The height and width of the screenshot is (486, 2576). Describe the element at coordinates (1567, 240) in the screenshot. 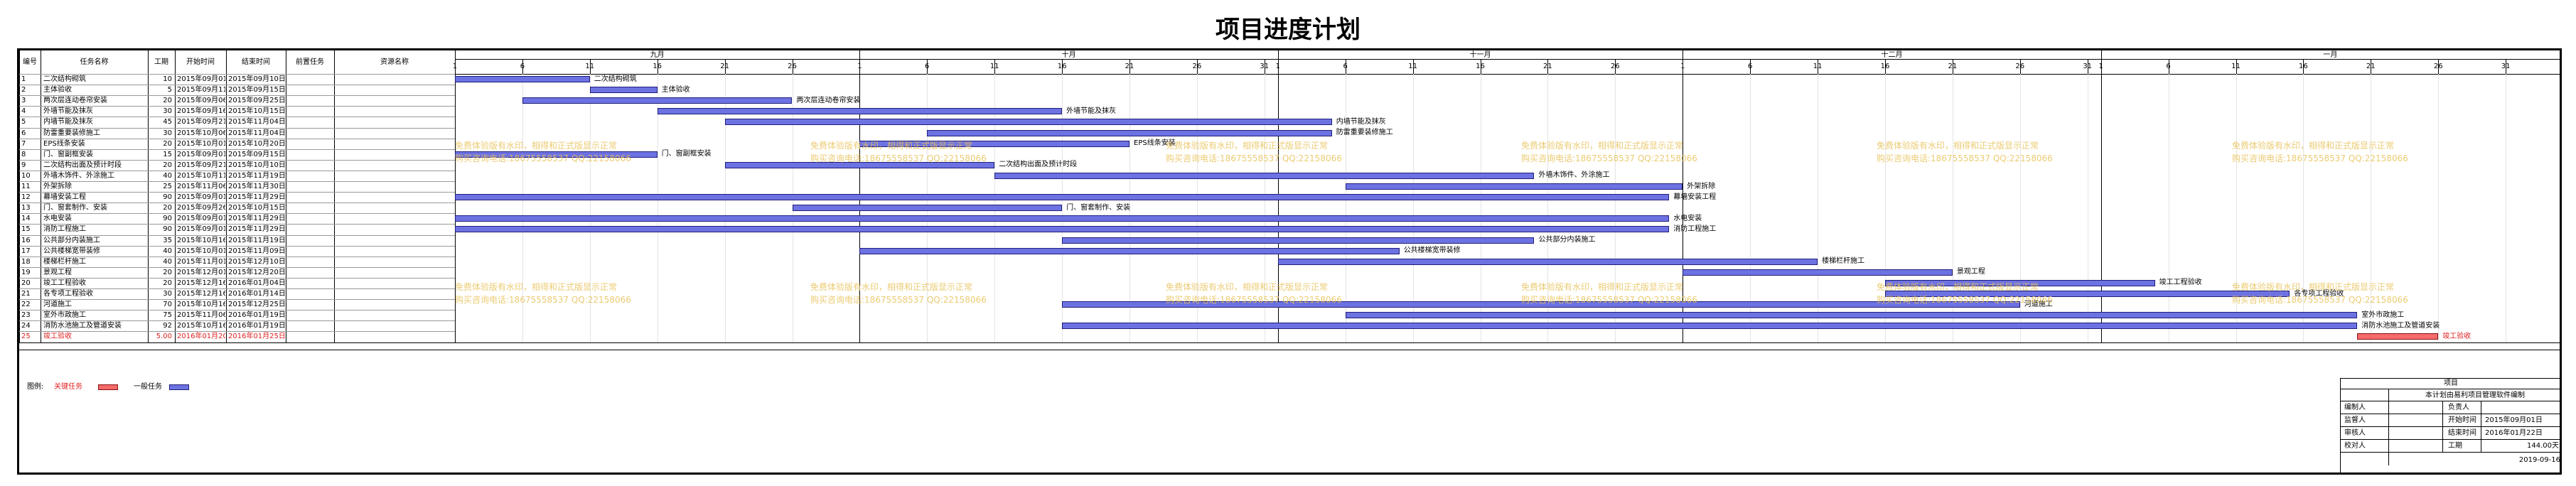

I see `task-bar-label: 公共部分内装施工` at that location.